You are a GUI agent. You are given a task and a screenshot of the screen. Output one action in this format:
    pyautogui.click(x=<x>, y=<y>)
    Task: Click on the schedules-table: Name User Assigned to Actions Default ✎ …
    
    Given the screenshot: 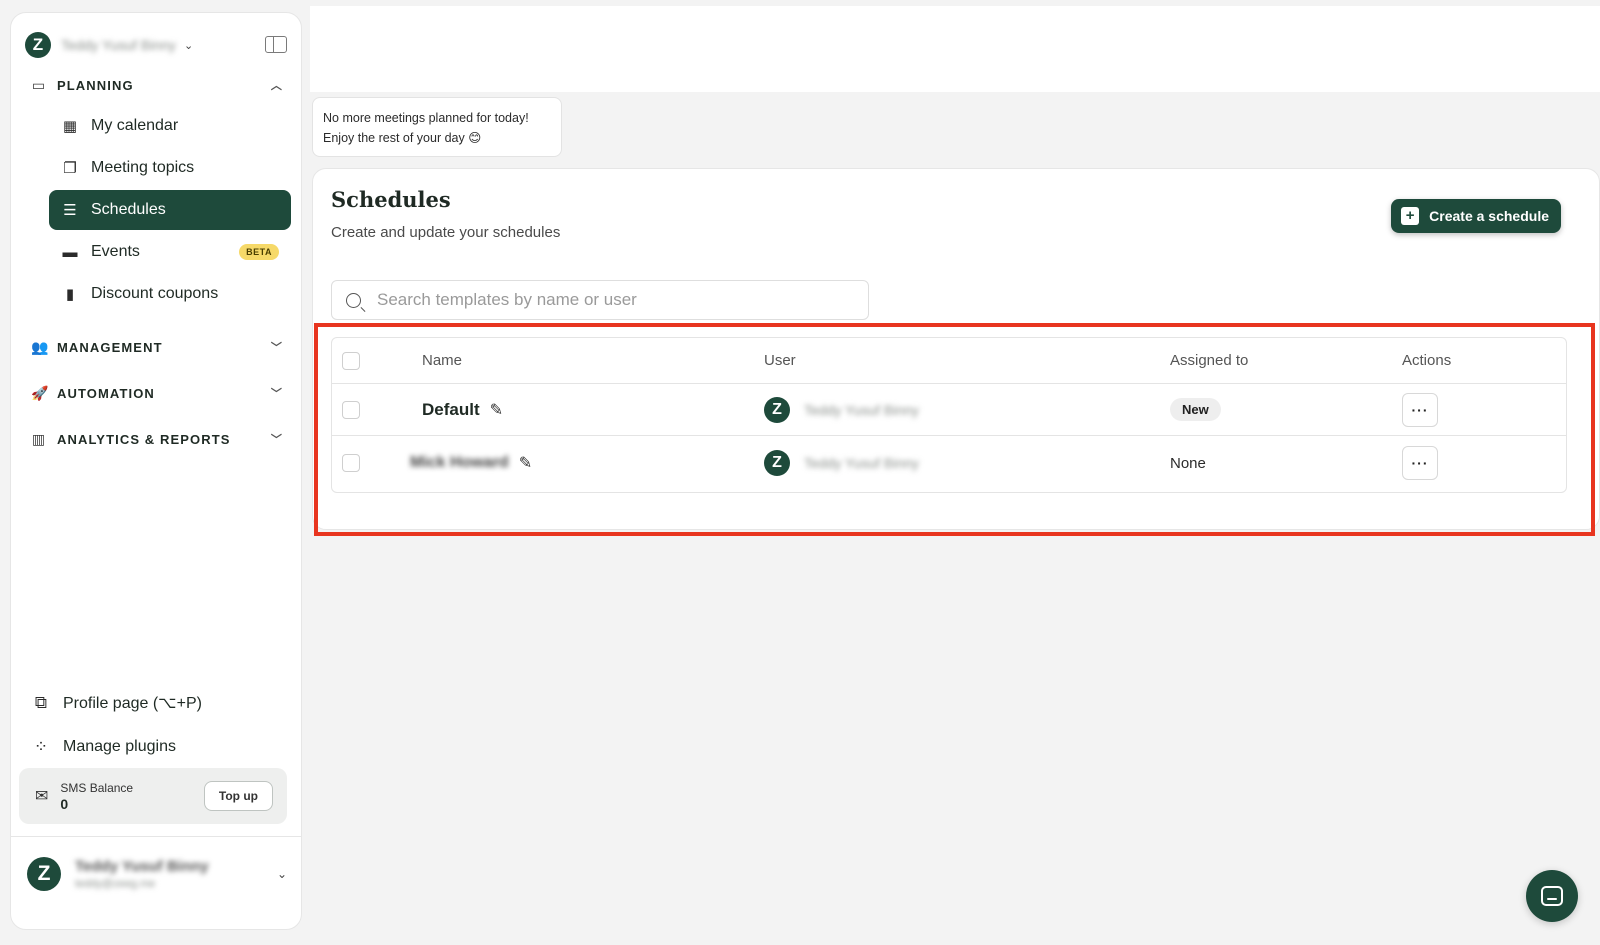 What is the action you would take?
    pyautogui.click(x=949, y=415)
    